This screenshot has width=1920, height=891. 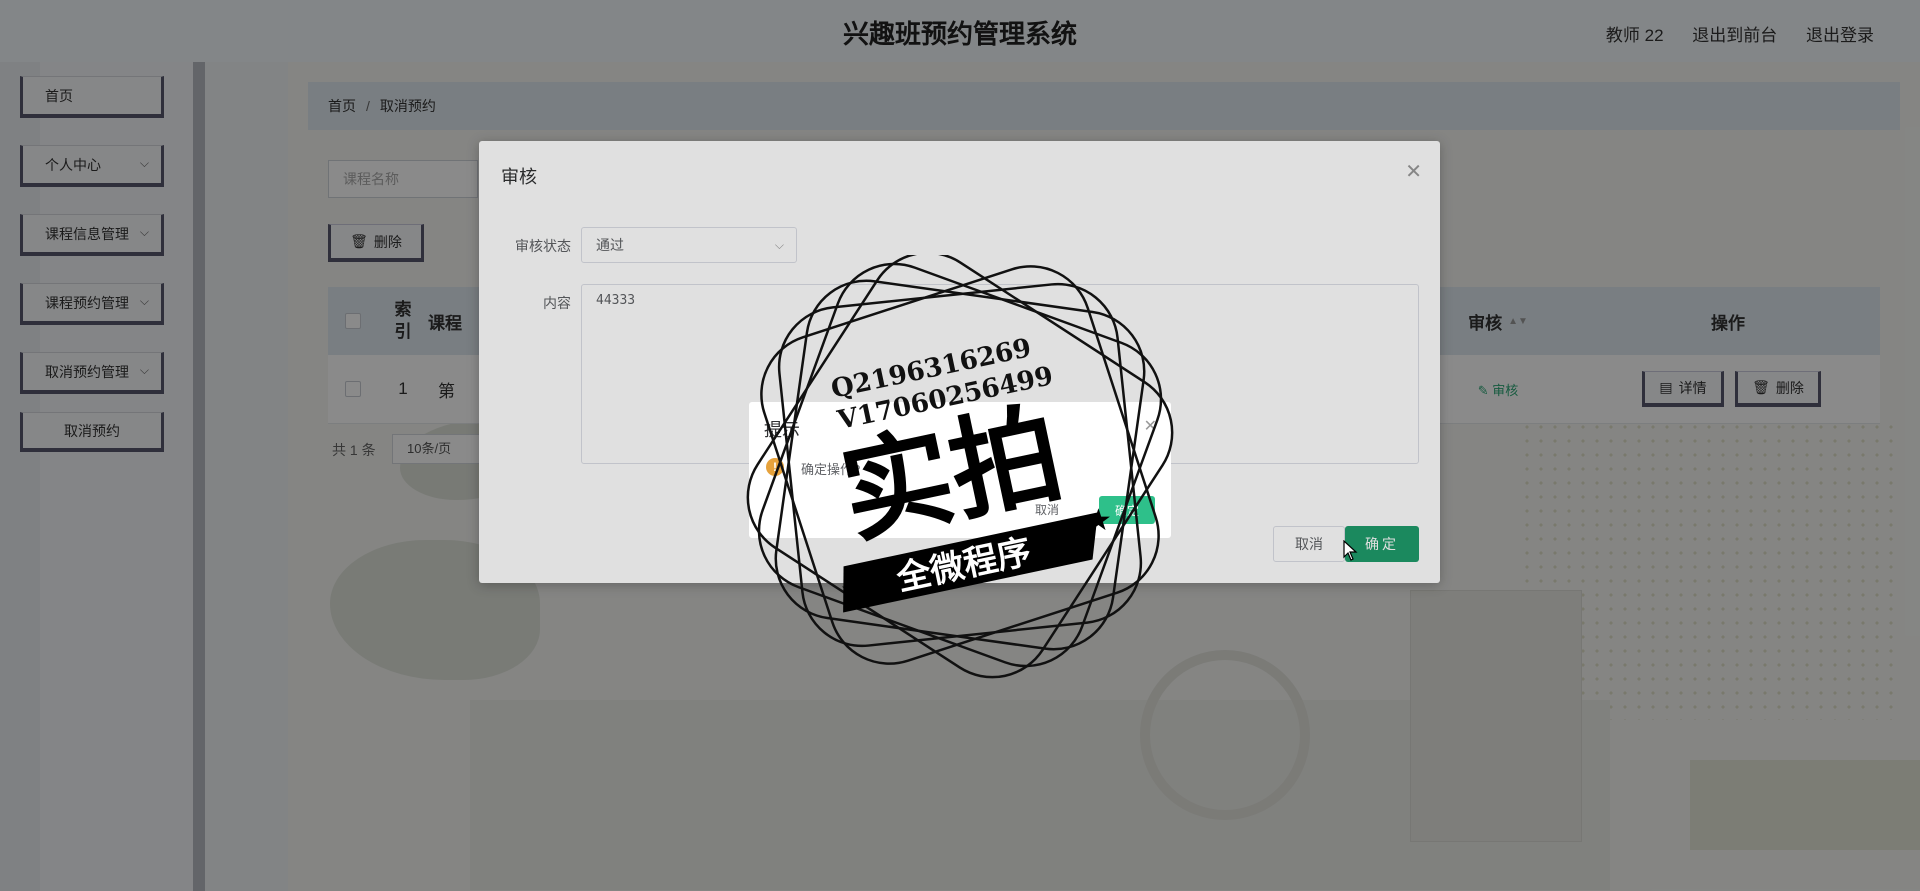 What do you see at coordinates (831, 469) in the screenshot?
I see `confirm-message: 确定操作?` at bounding box center [831, 469].